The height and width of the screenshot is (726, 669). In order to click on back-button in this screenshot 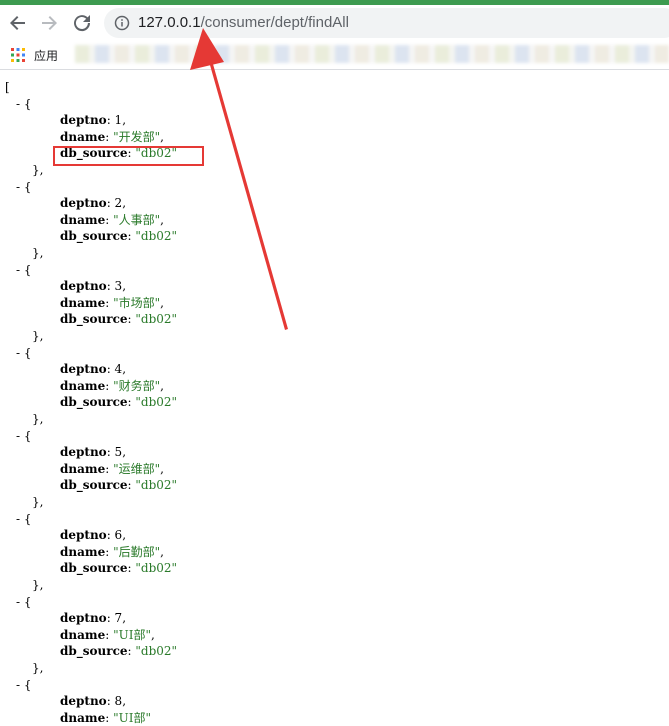, I will do `click(18, 23)`.